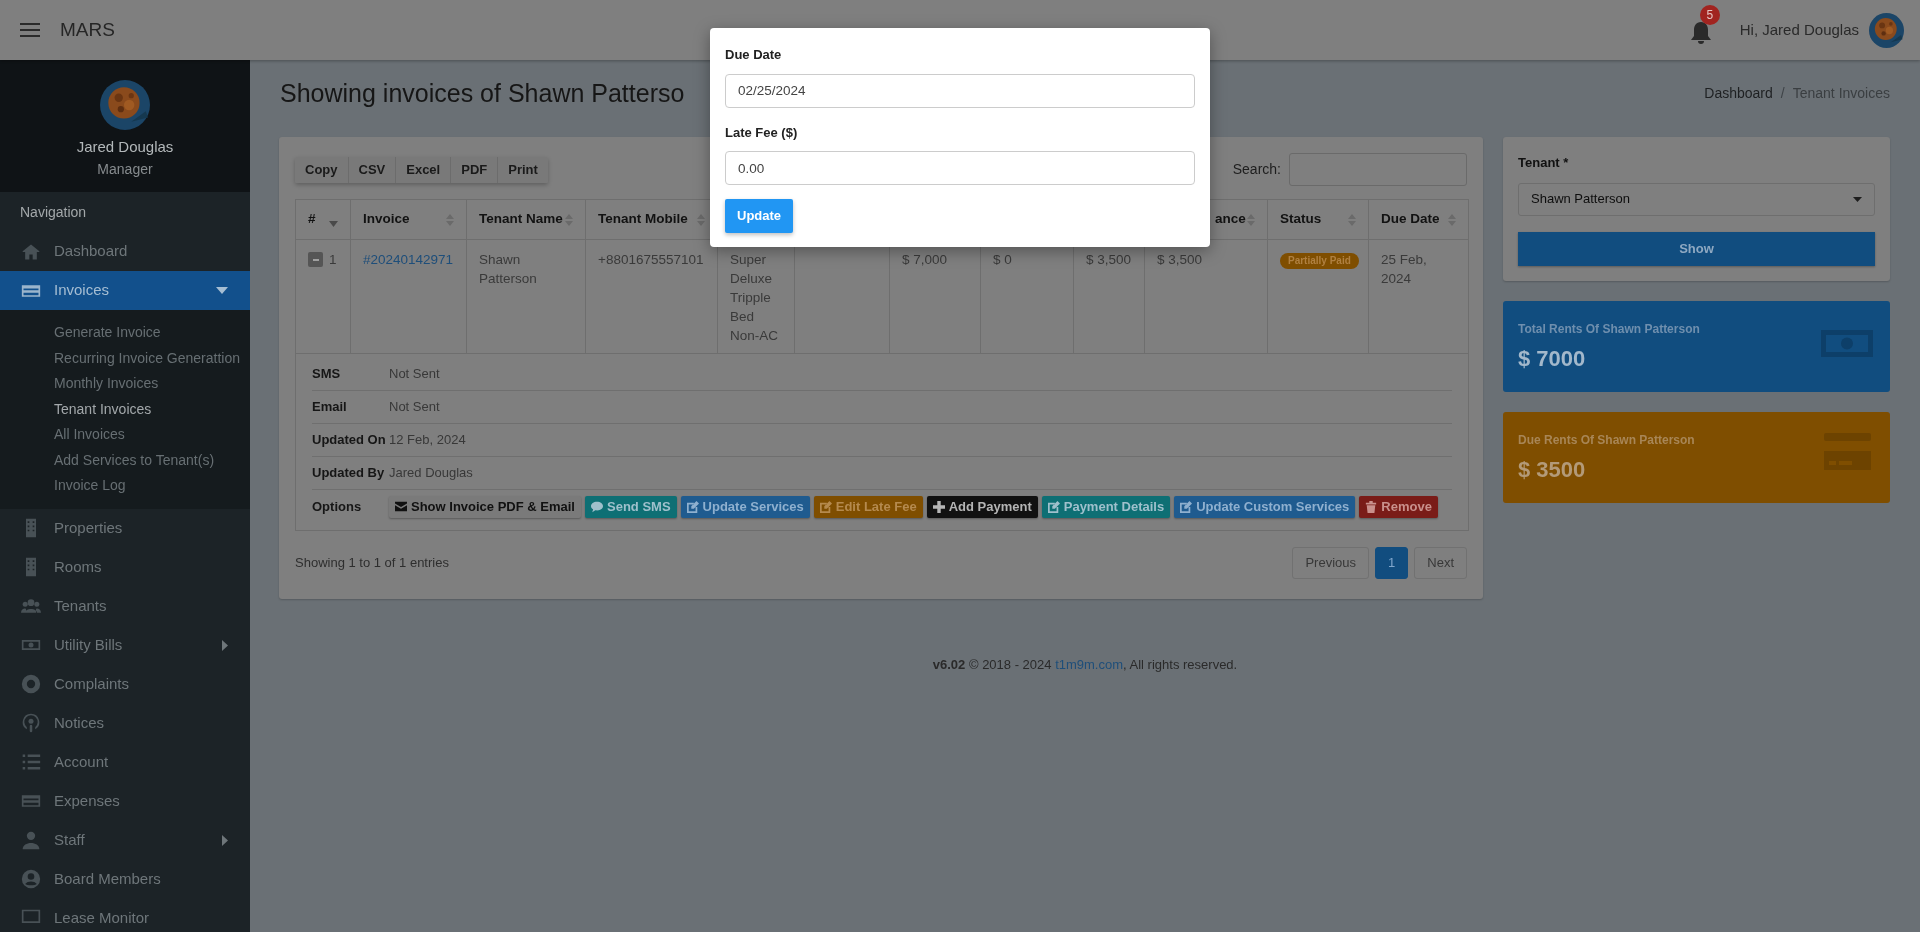 The image size is (1920, 932). Describe the element at coordinates (125, 147) in the screenshot. I see `profile-name: Jared Douglas` at that location.